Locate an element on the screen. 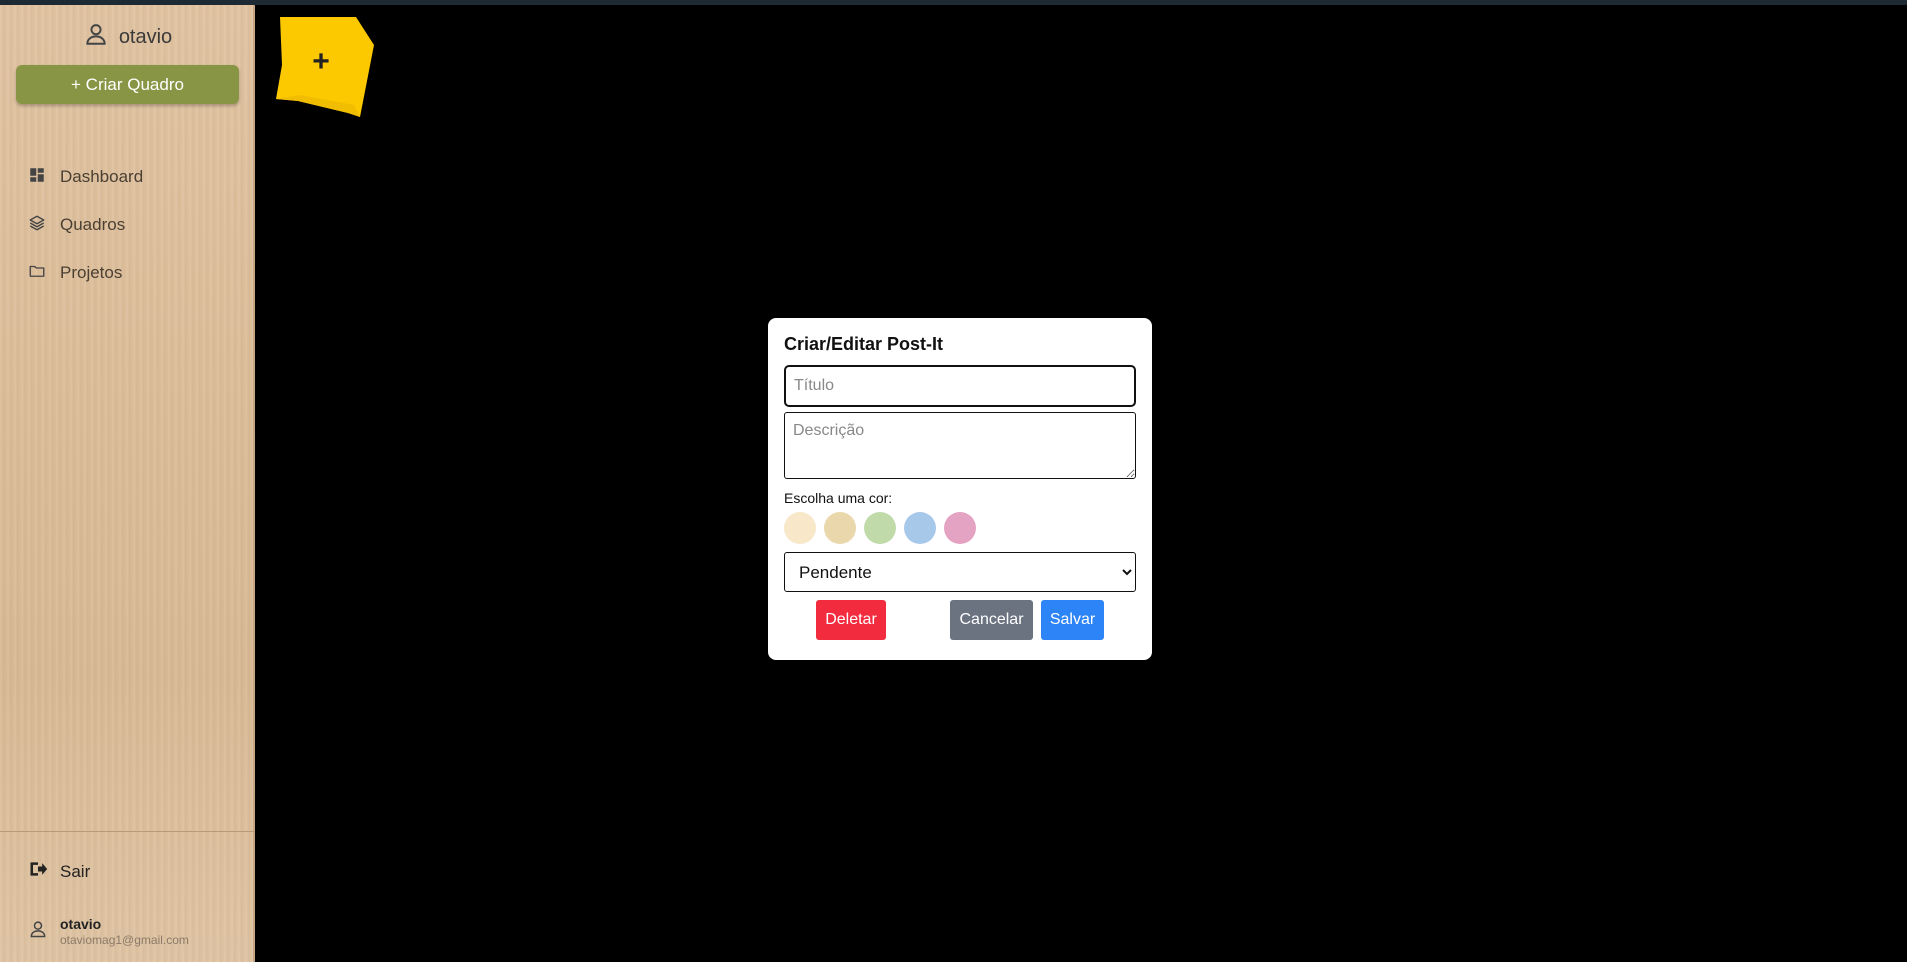  sidebar-username: otavio is located at coordinates (145, 36).